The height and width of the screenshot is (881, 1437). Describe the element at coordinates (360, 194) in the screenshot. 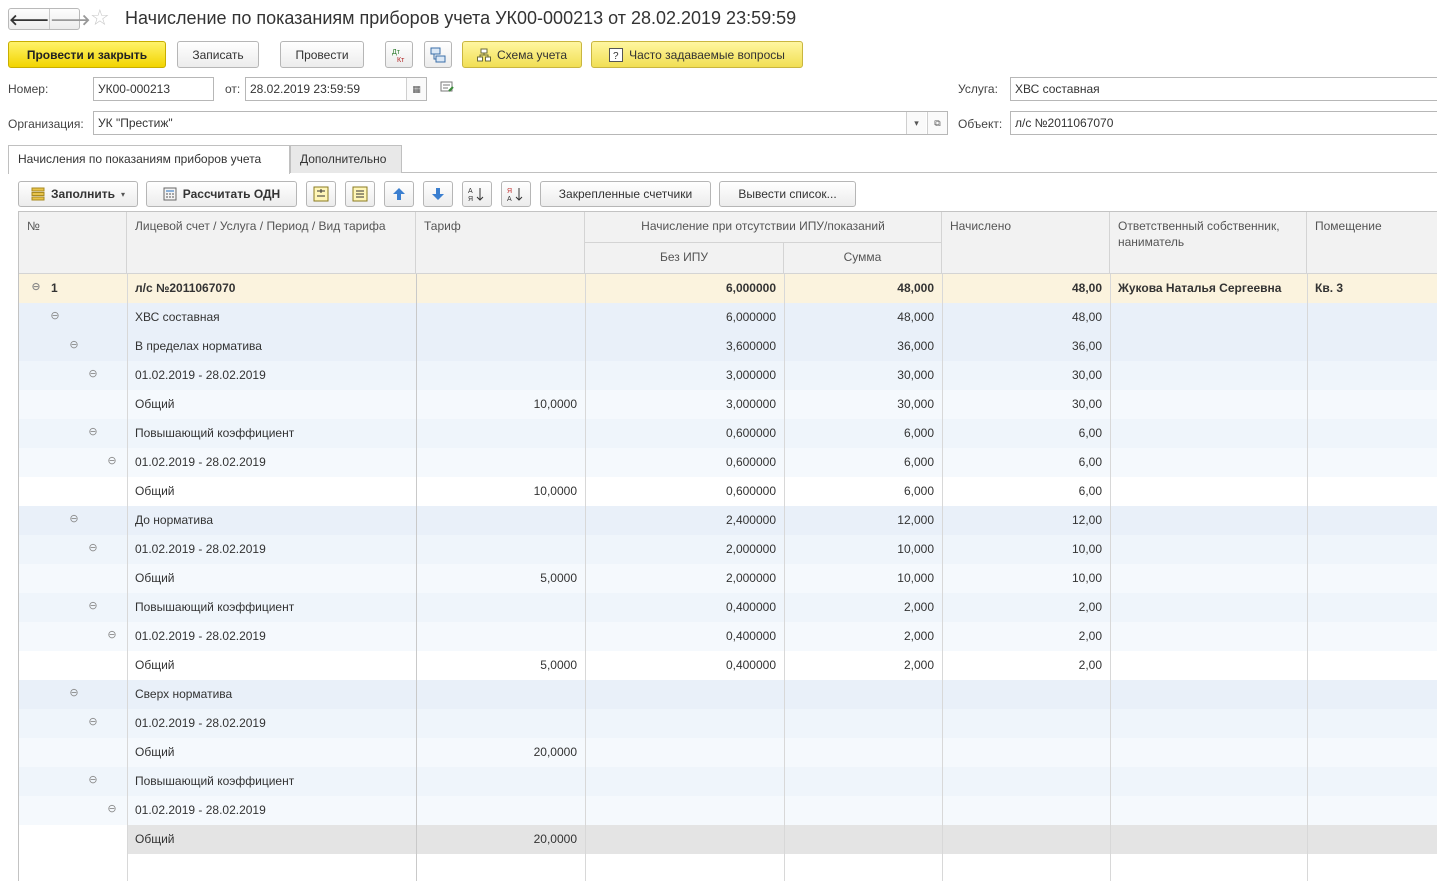

I see `collapse-all-button` at that location.